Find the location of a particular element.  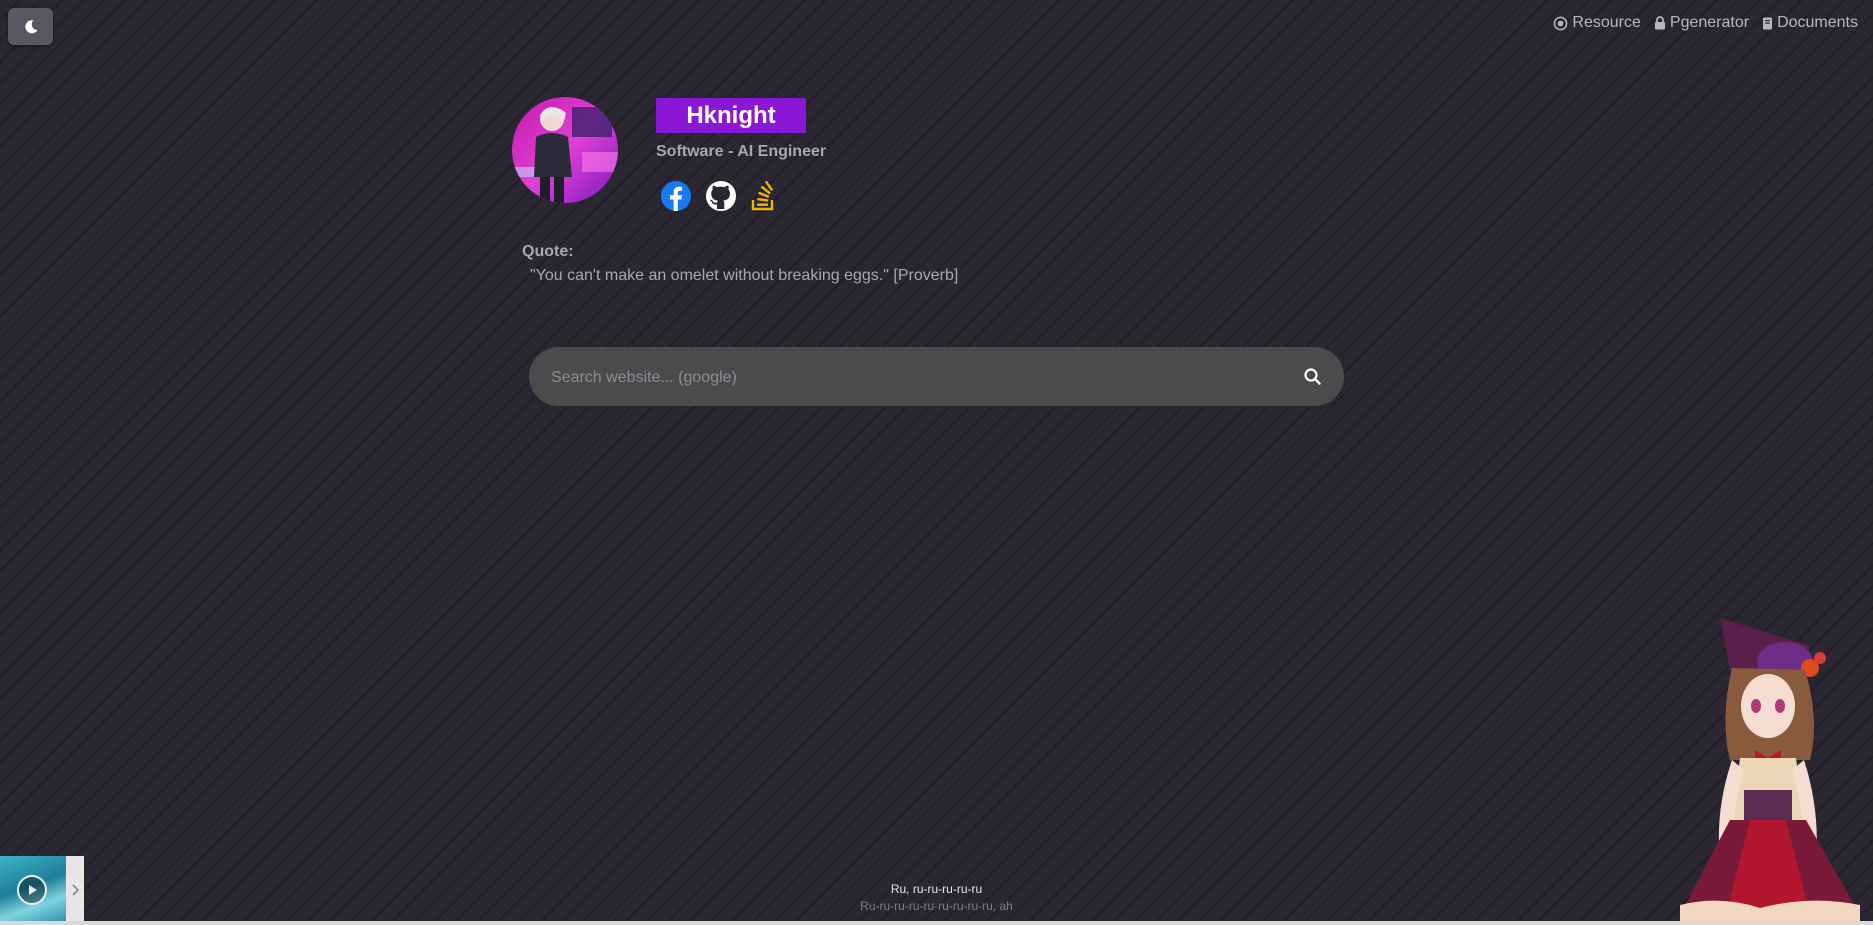

search-input is located at coordinates (921, 377).